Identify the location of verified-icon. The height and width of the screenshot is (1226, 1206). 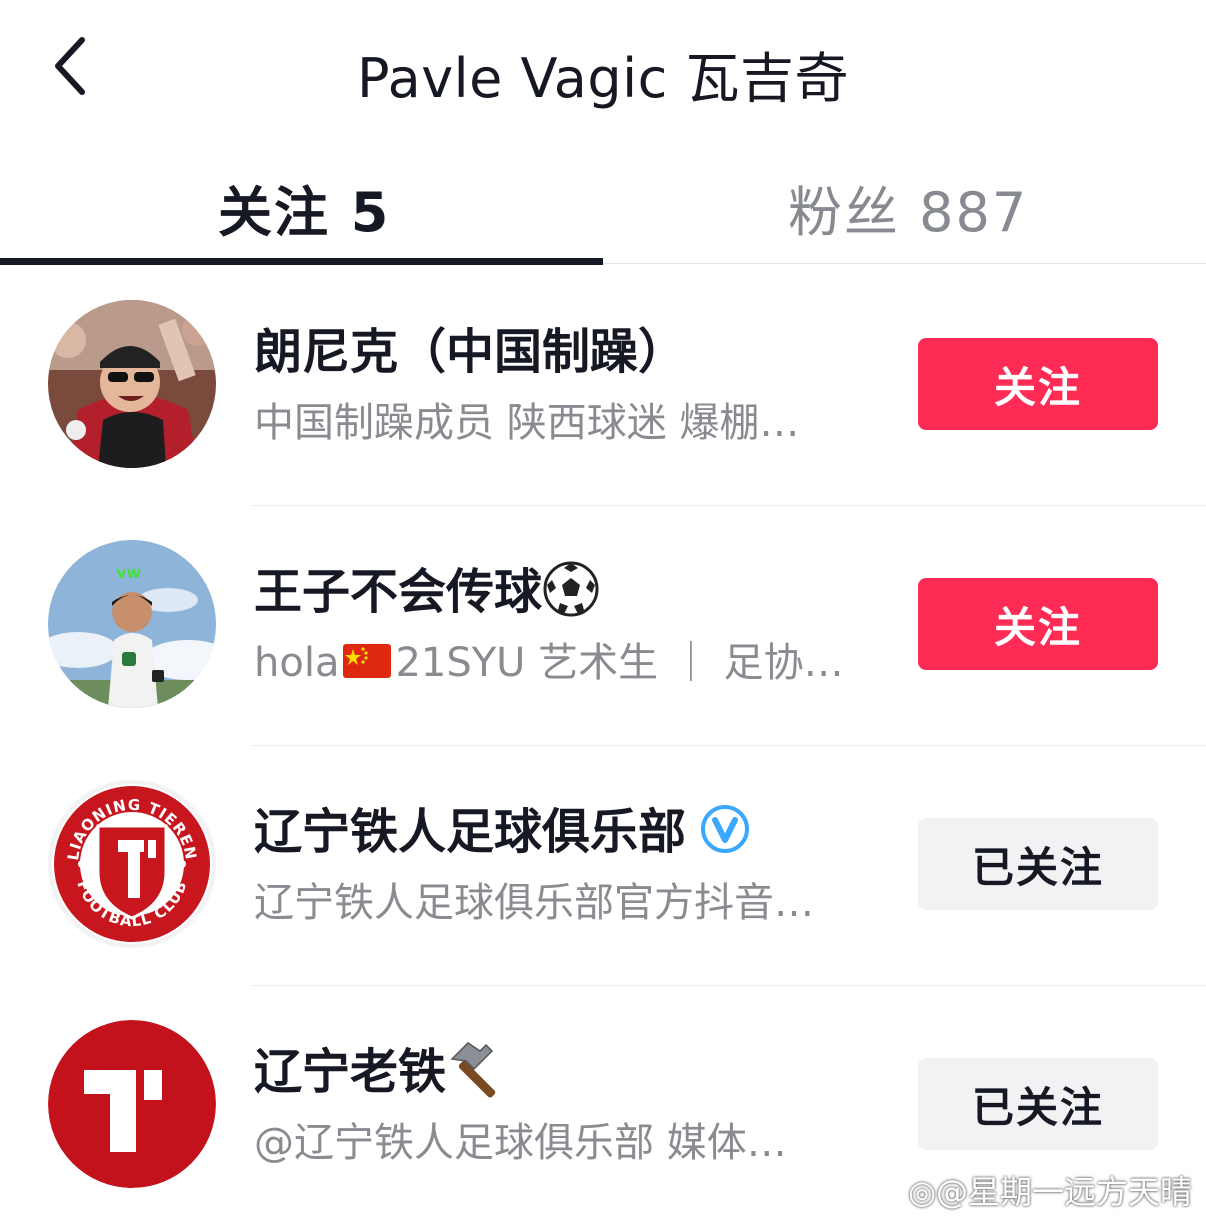
(725, 835).